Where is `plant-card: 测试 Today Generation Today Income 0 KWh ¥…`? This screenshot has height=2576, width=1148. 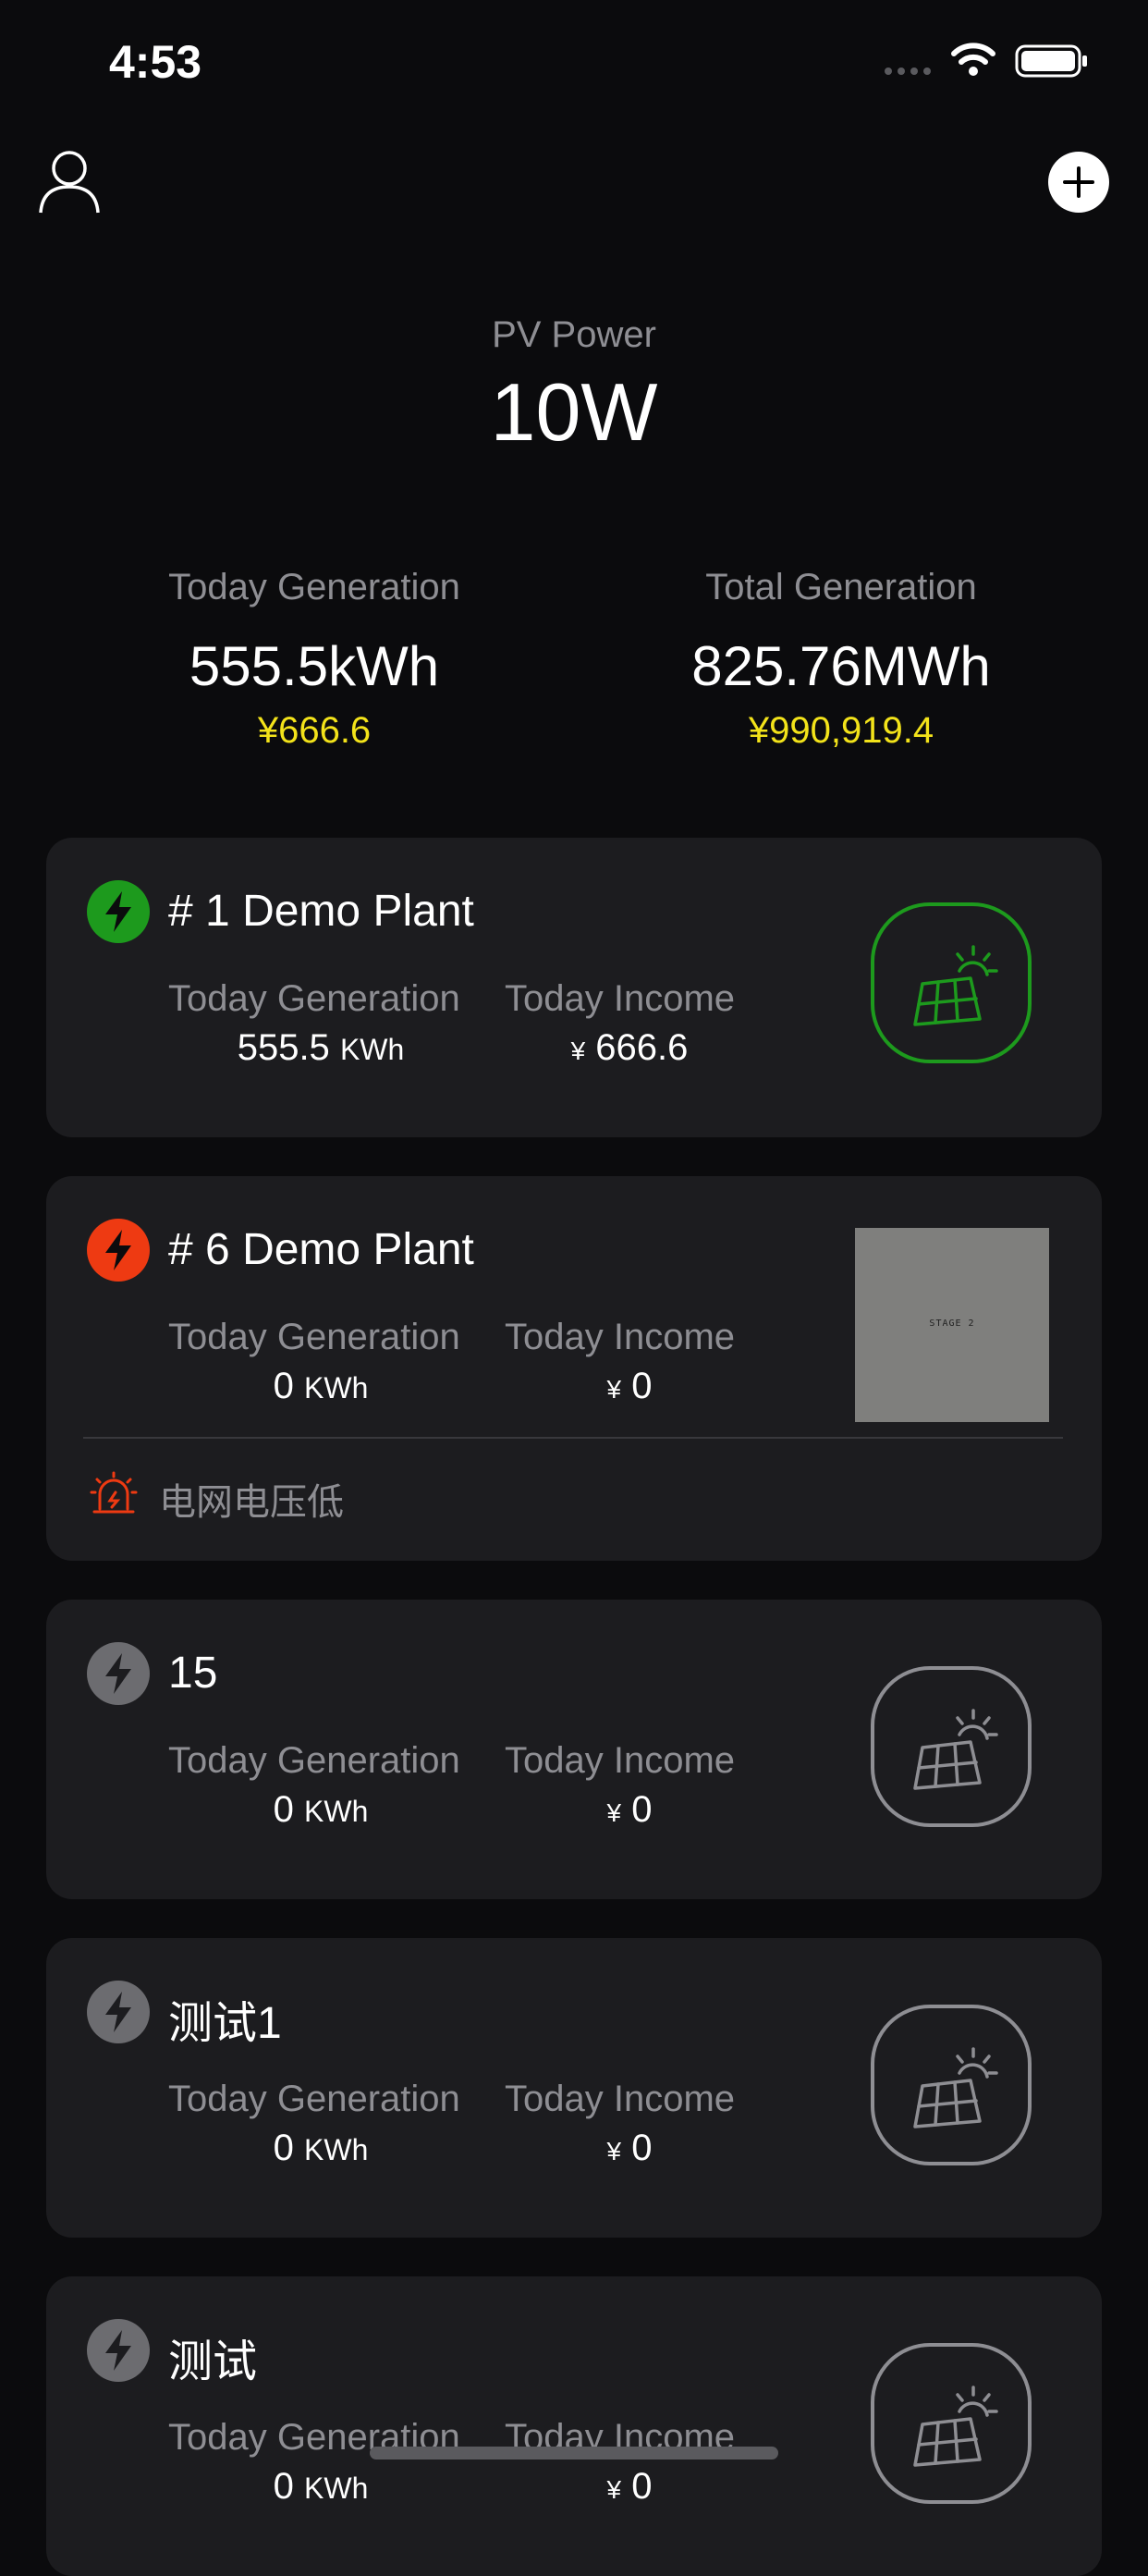
plant-card: 测试 Today Generation Today Income 0 KWh ¥… is located at coordinates (574, 2426).